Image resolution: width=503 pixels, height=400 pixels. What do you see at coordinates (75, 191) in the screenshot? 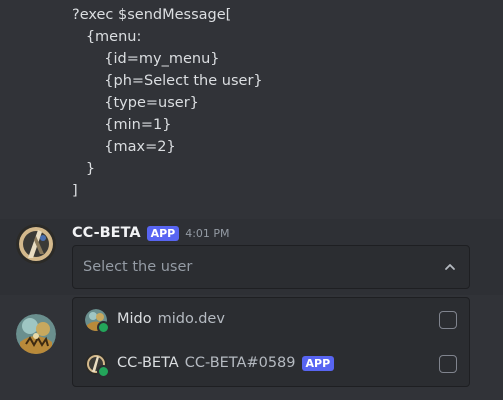
I see `code-line: ]` at bounding box center [75, 191].